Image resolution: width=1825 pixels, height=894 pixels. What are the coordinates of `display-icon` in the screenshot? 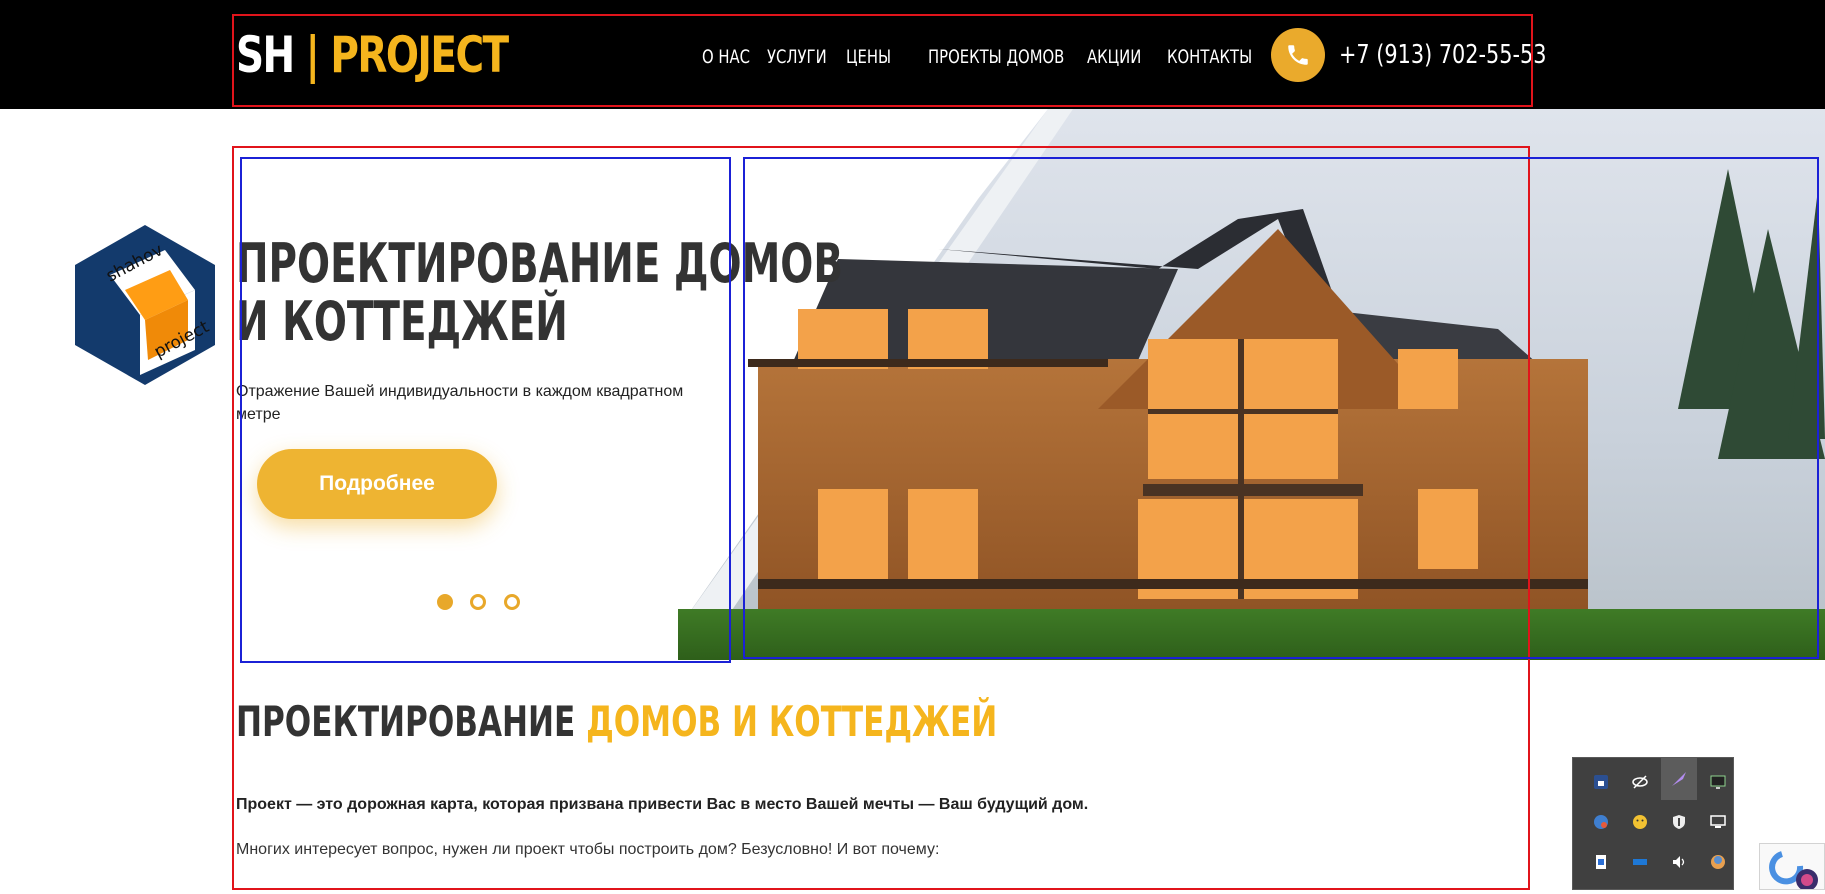 It's located at (1718, 822).